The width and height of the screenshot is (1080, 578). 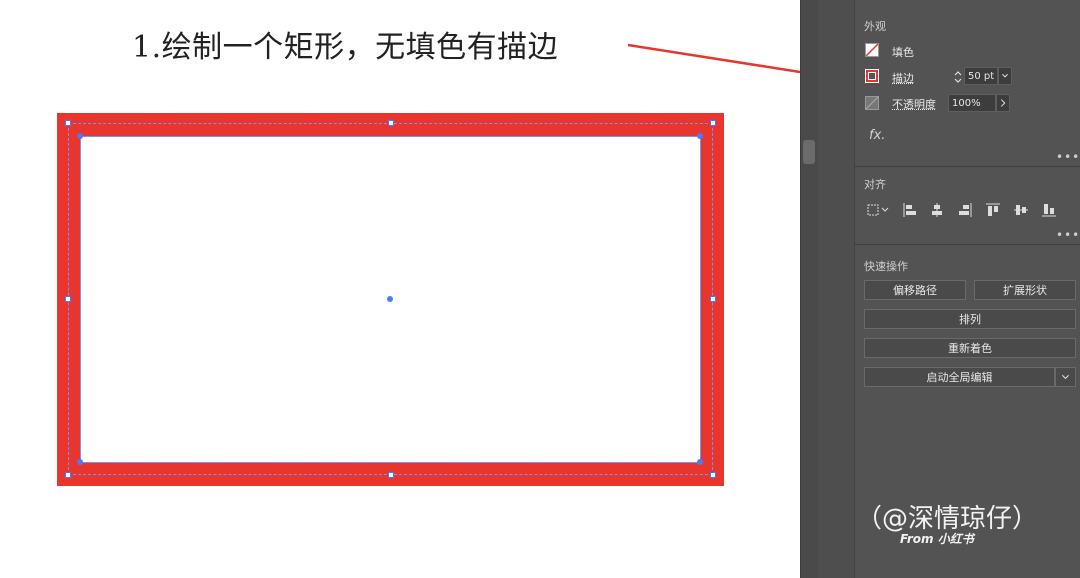 I want to click on opacity-field: 100%, so click(x=972, y=103).